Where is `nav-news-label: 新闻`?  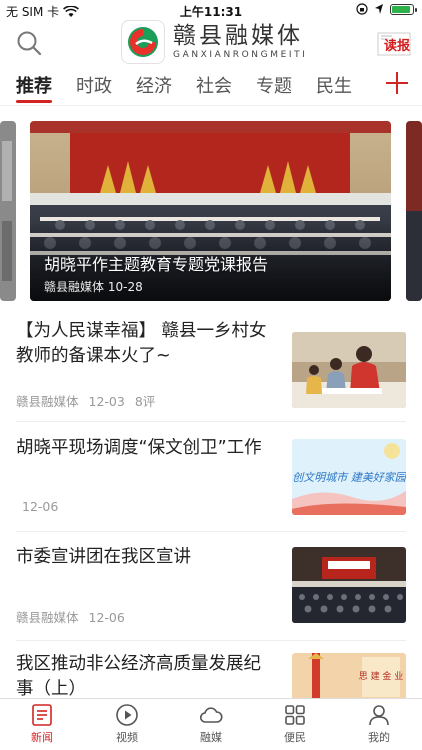 nav-news-label: 新闻 is located at coordinates (42, 737).